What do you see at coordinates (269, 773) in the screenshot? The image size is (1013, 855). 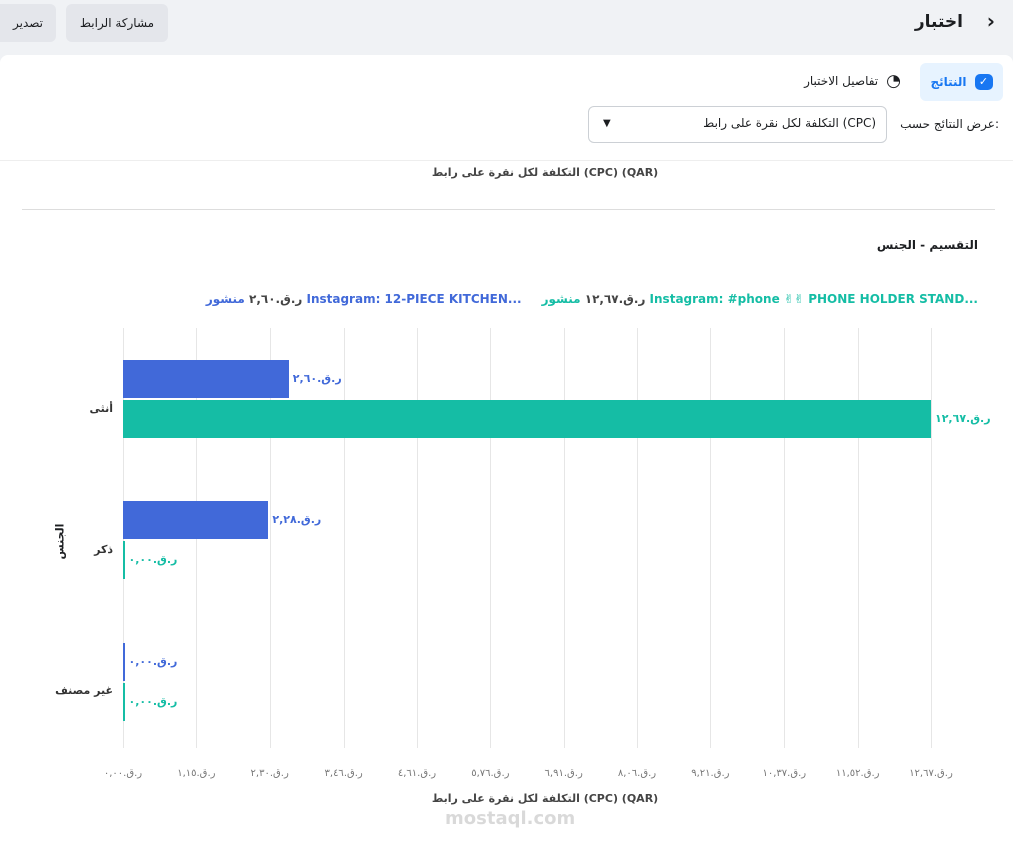 I see `x-tick-label: ر.ق.٢,٣٠` at bounding box center [269, 773].